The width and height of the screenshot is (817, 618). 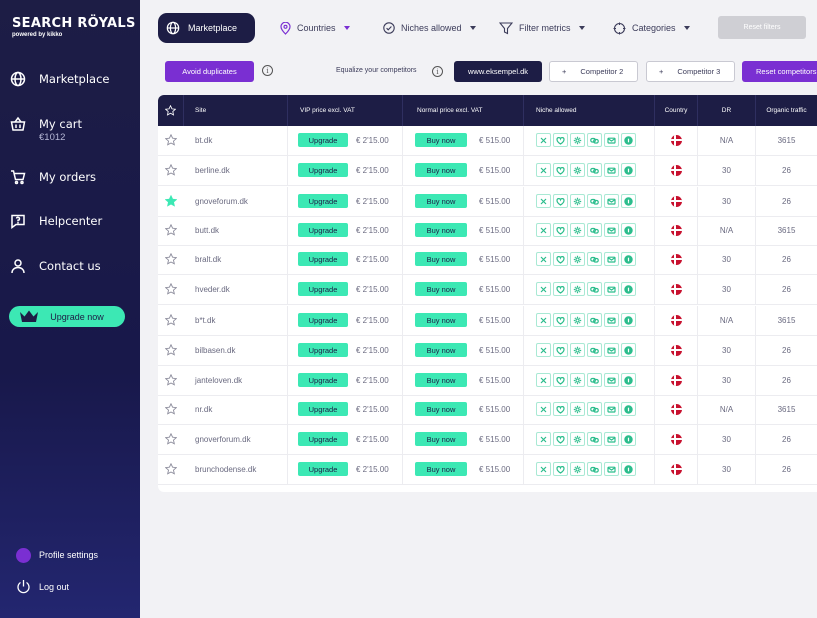 I want to click on header-dr: DR, so click(x=727, y=110).